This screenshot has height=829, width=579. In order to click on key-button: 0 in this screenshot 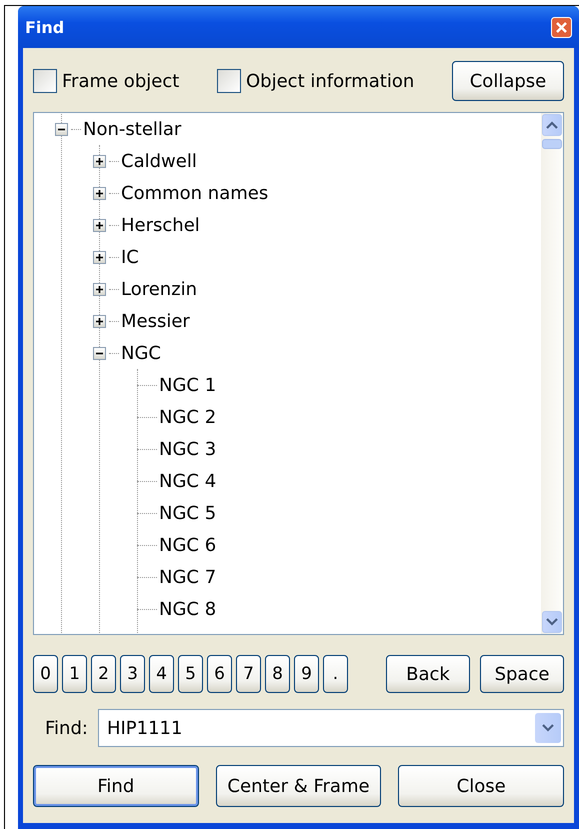, I will do `click(45, 674)`.